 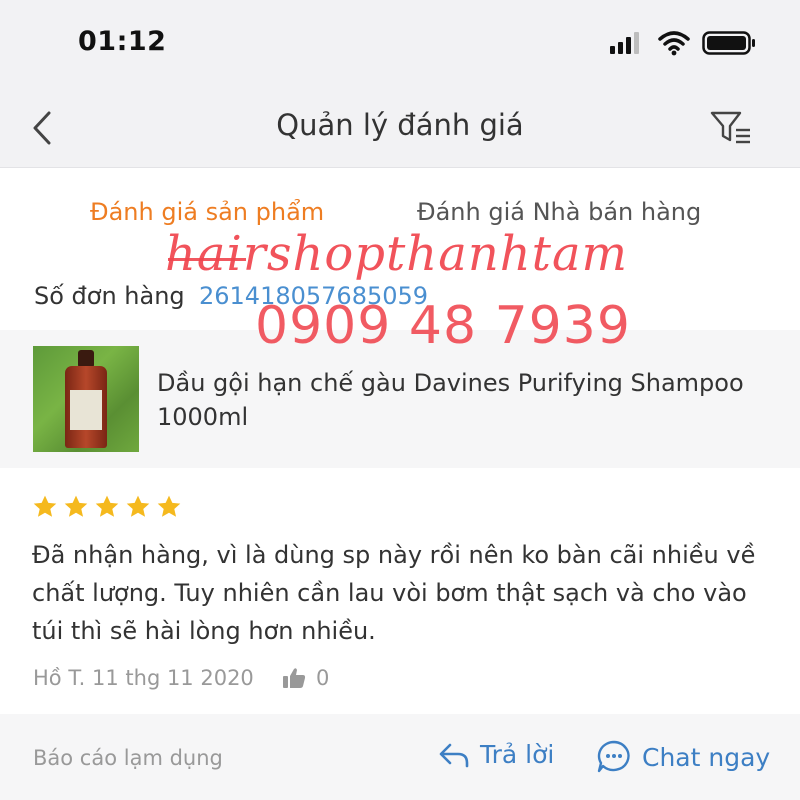 I want to click on reply-button: Trả lời, so click(x=496, y=754).